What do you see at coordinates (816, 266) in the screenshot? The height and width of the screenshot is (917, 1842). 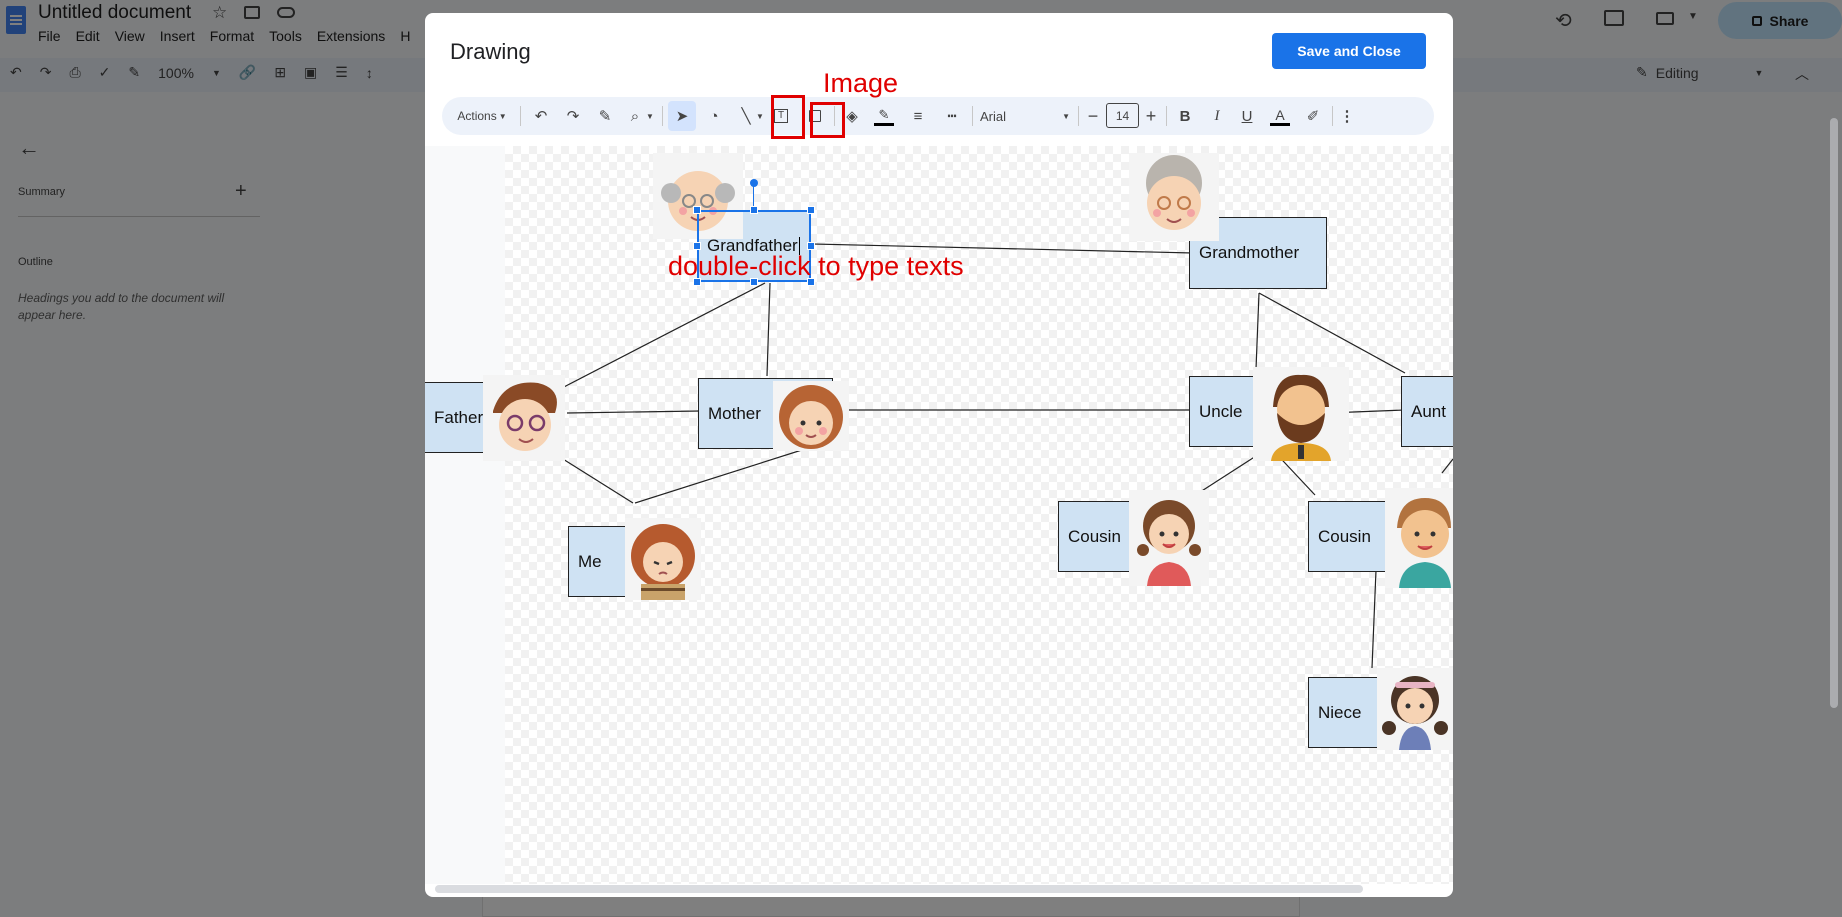 I see `double-click-annotation: double-click to type texts` at bounding box center [816, 266].